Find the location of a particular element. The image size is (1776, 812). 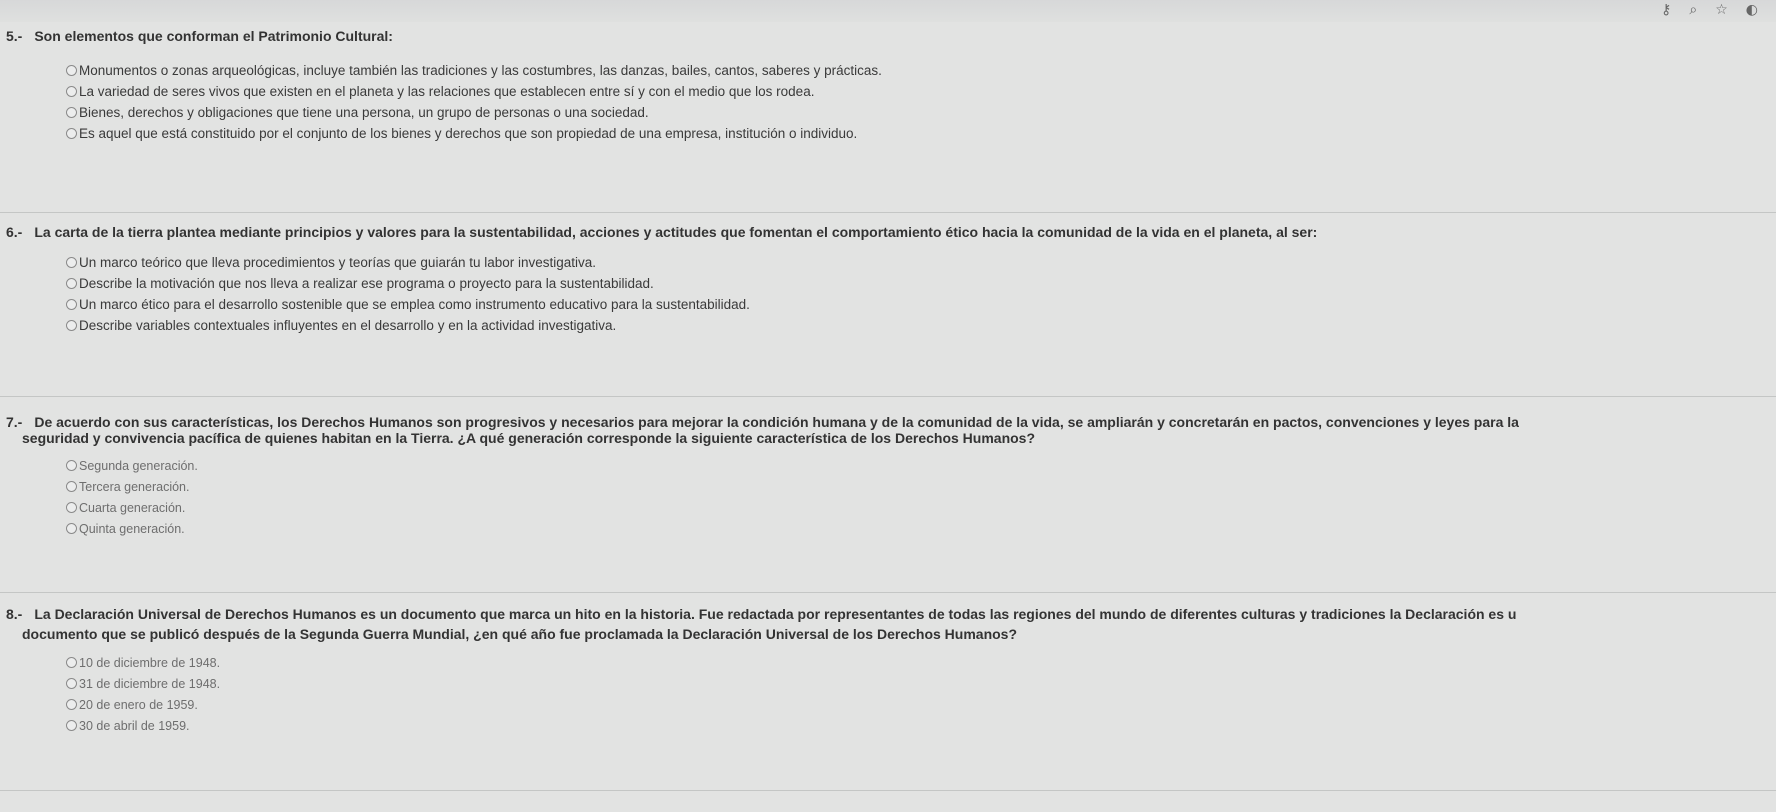

option: Quinta generación. is located at coordinates (132, 528).